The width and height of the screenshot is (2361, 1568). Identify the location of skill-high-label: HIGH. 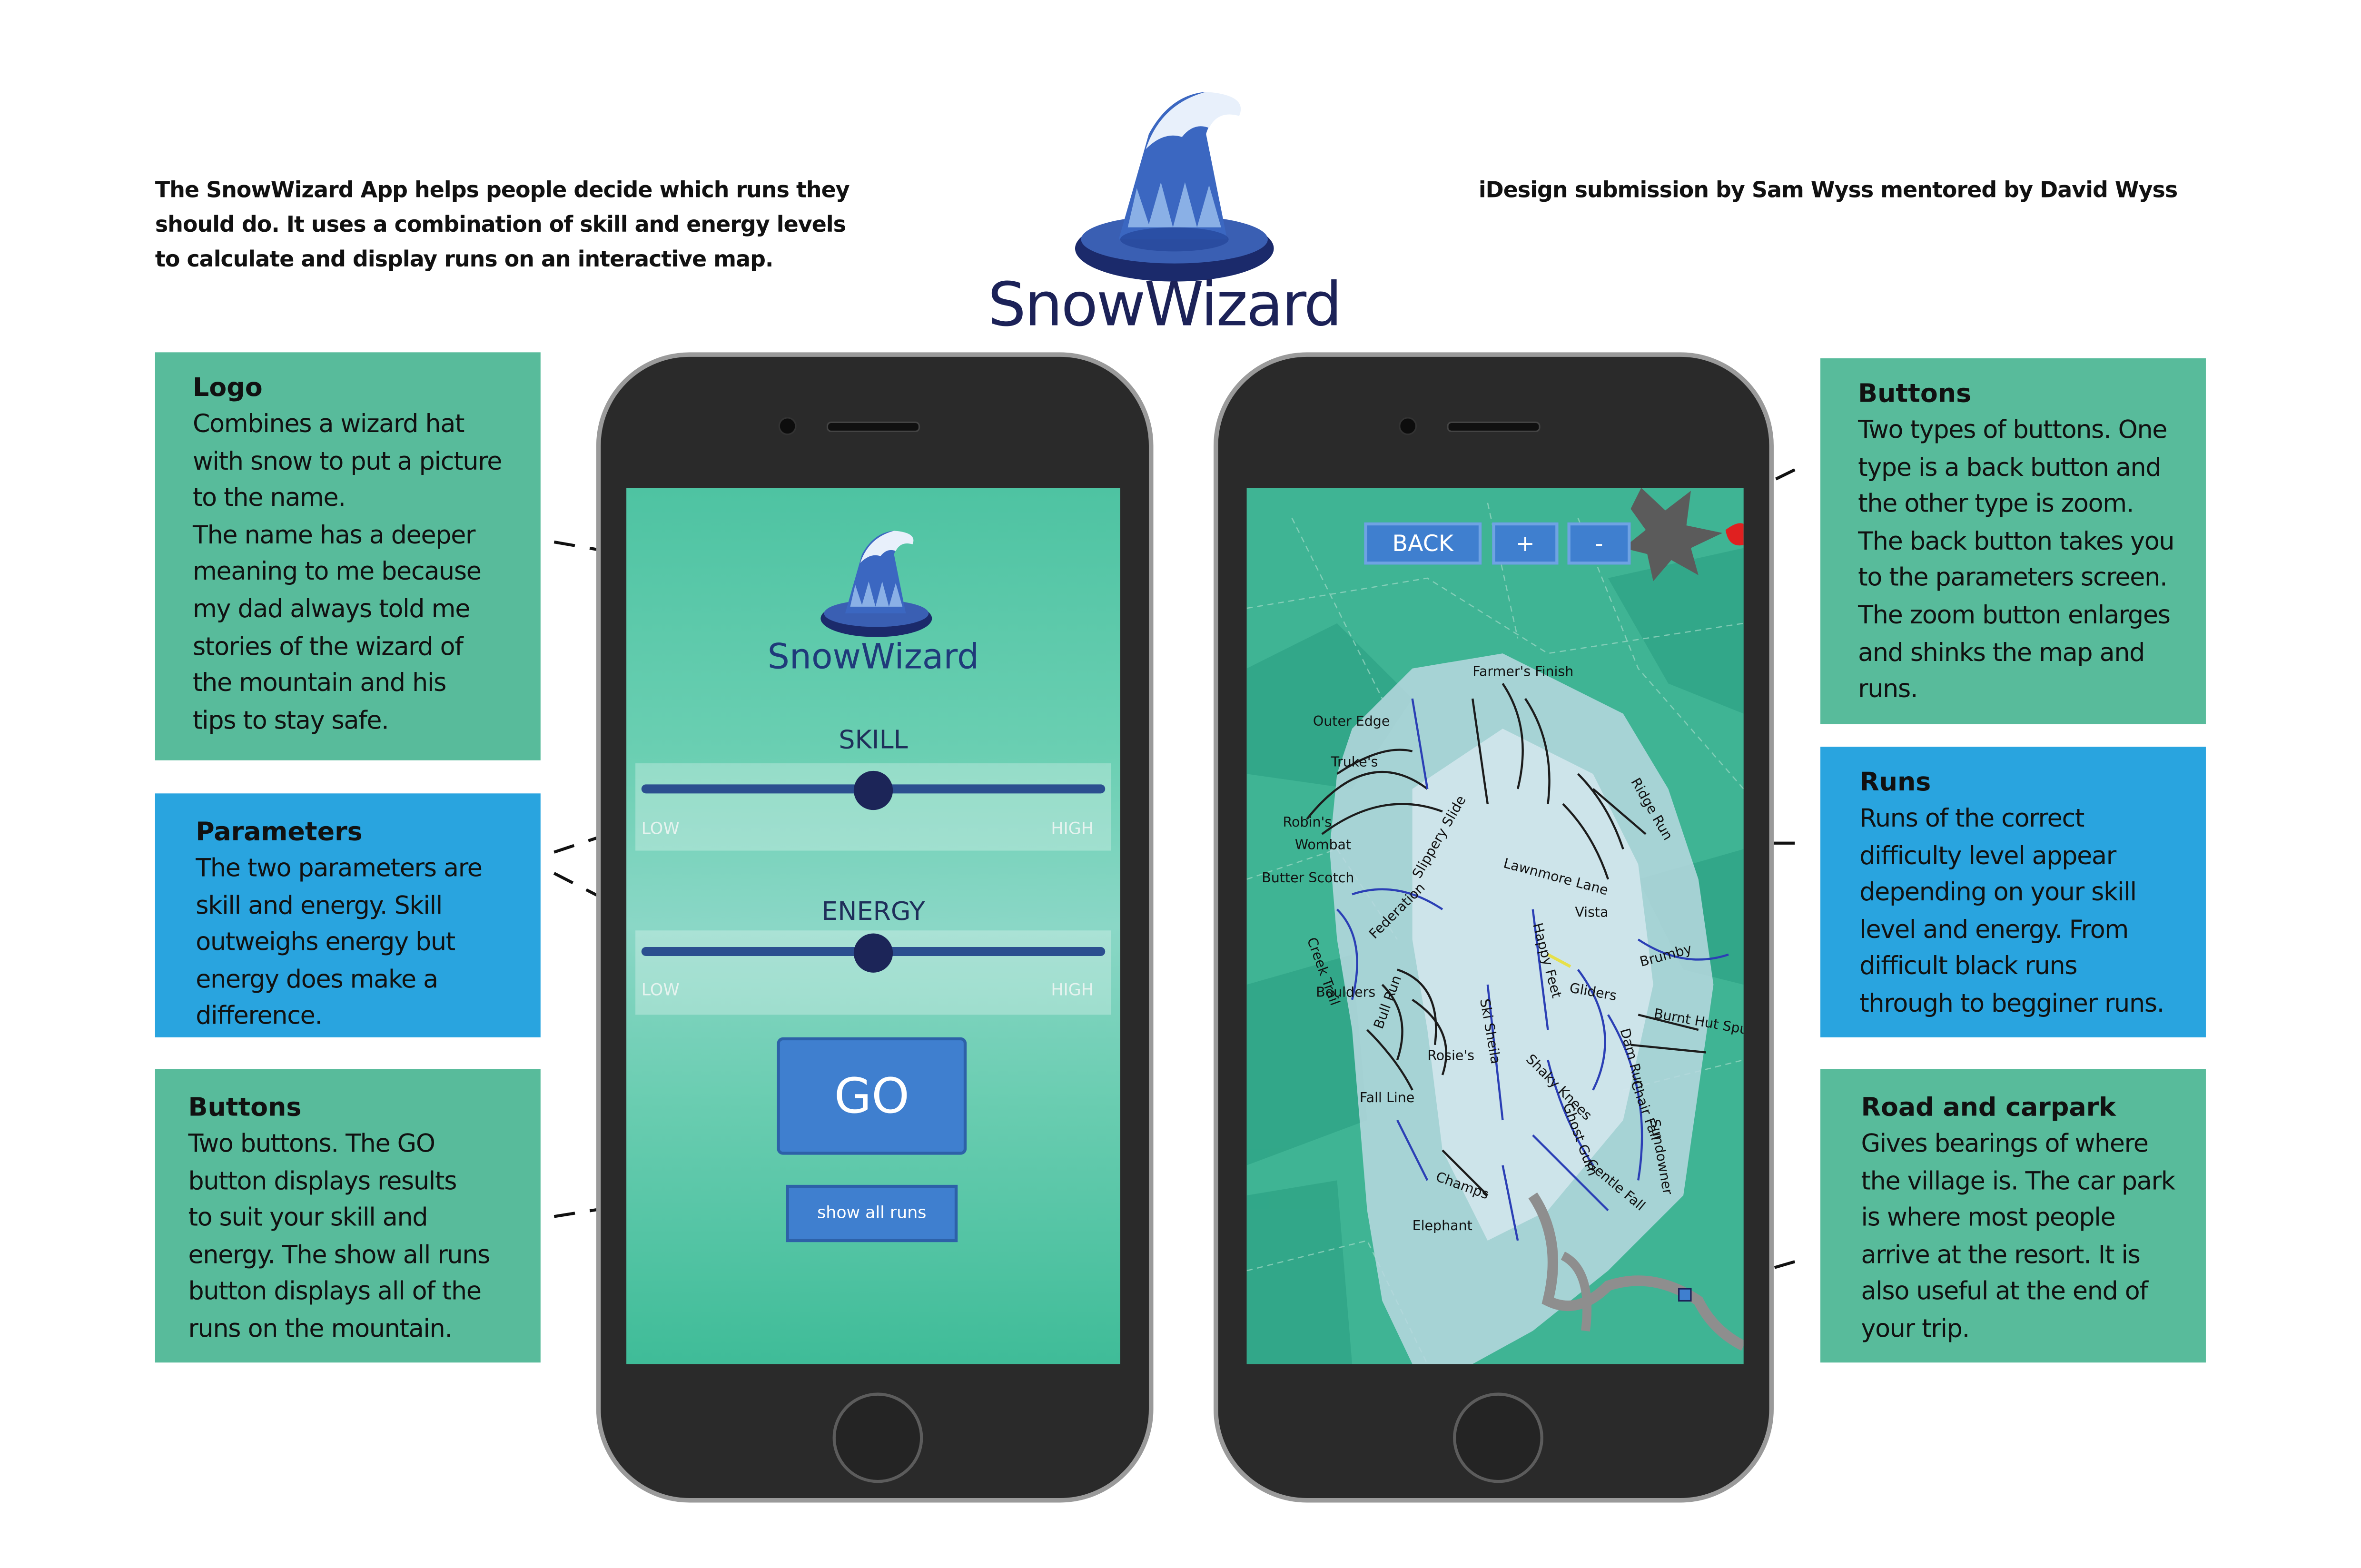
(1073, 829).